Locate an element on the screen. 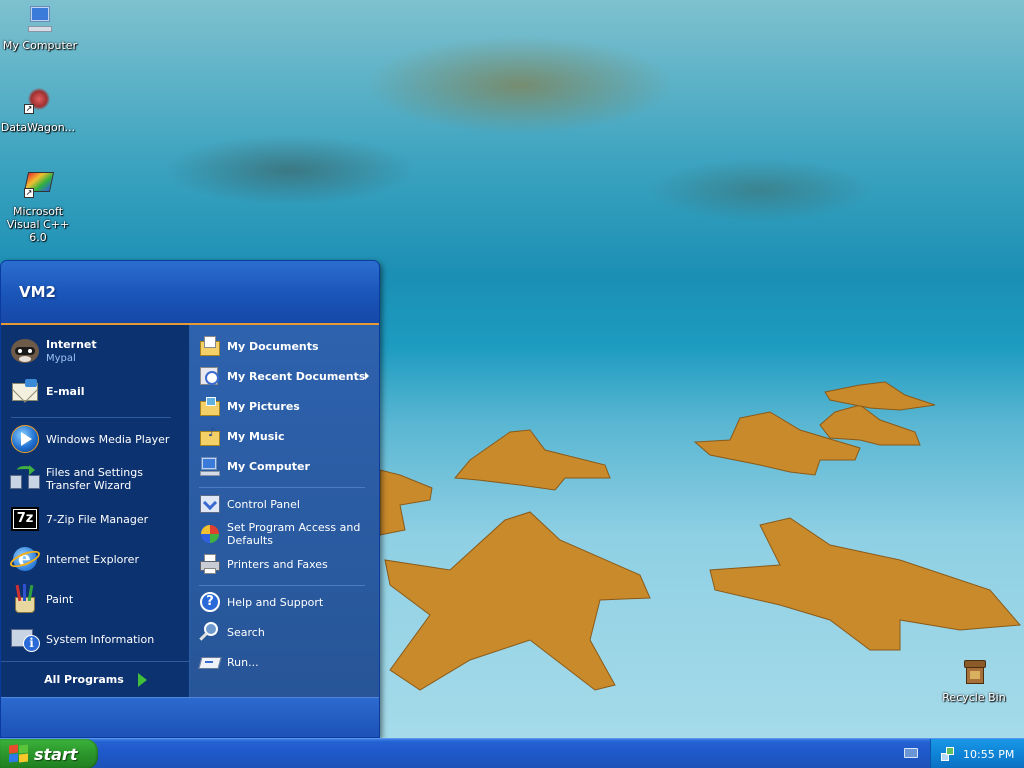 The height and width of the screenshot is (768, 1024). desktop-icon-label: Recycle Bin is located at coordinates (974, 697).